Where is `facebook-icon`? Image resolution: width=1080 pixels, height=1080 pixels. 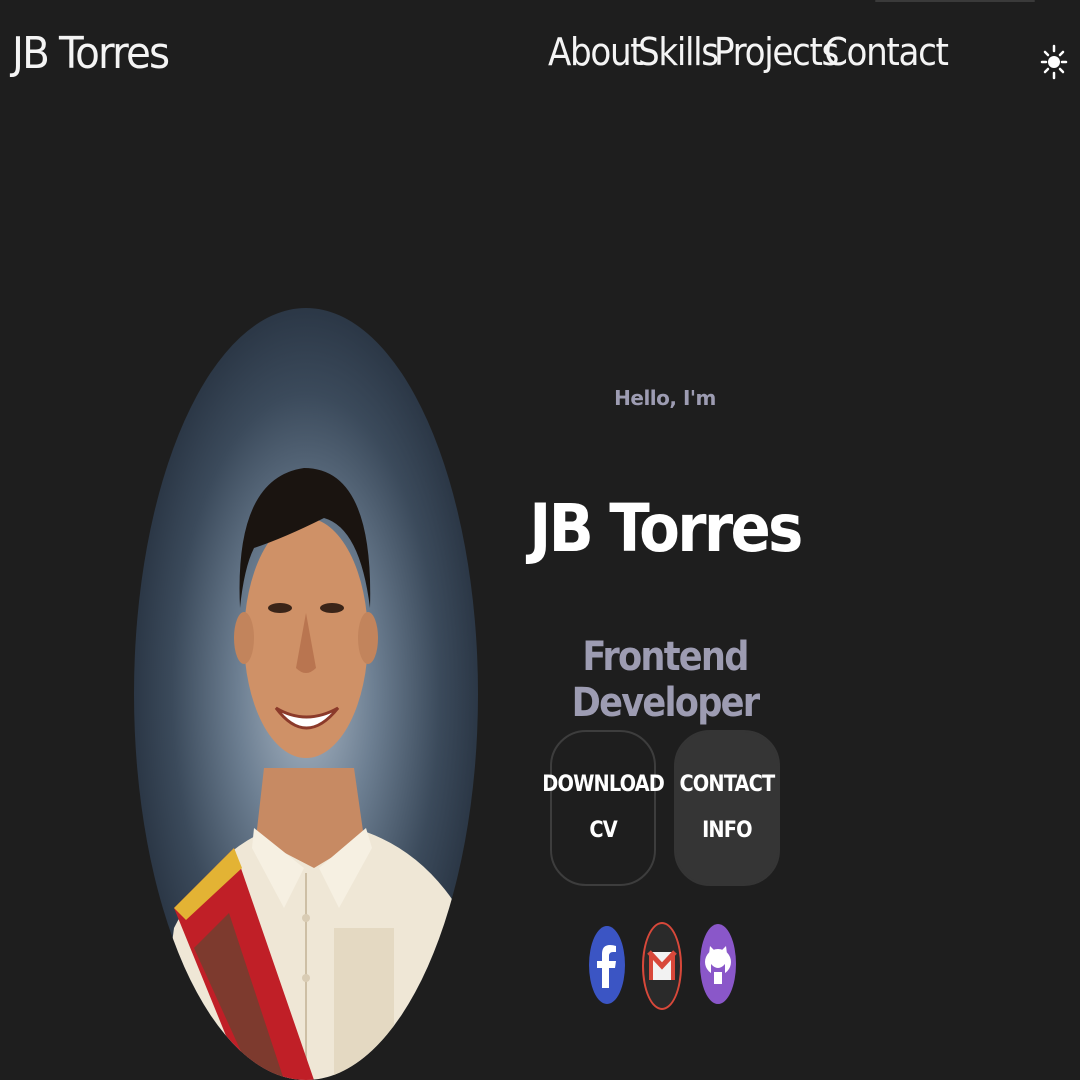
facebook-icon is located at coordinates (607, 965).